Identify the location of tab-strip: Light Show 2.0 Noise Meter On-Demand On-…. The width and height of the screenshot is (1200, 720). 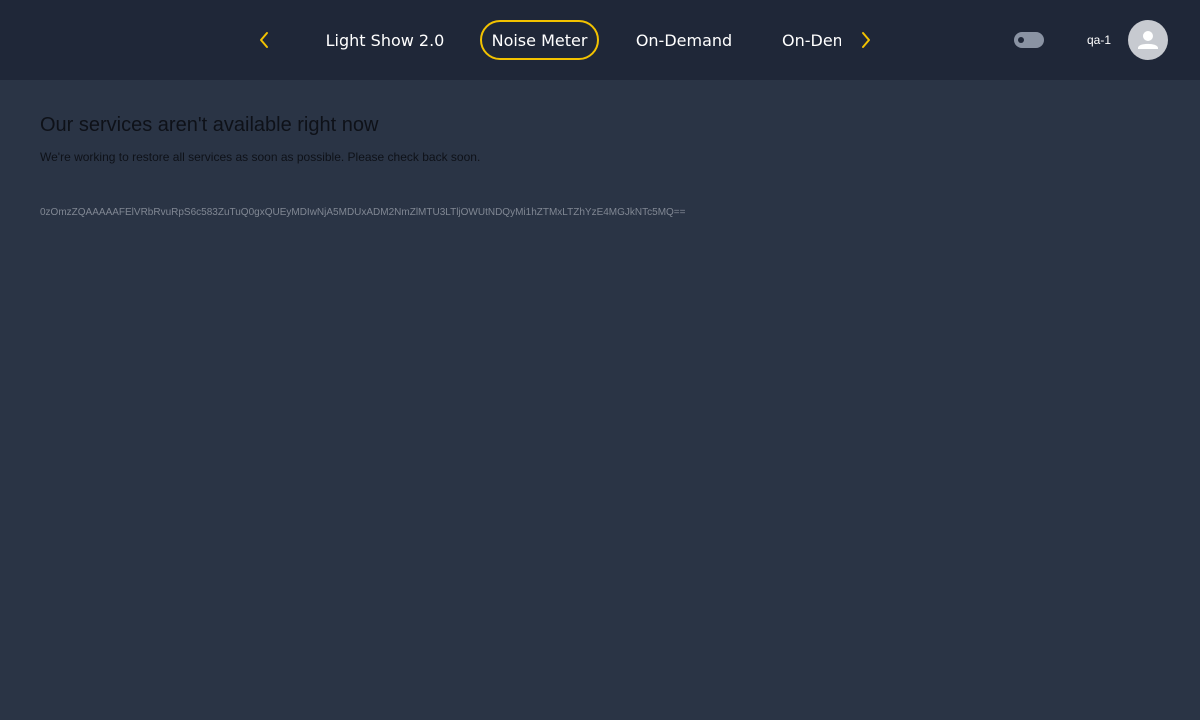
(568, 40).